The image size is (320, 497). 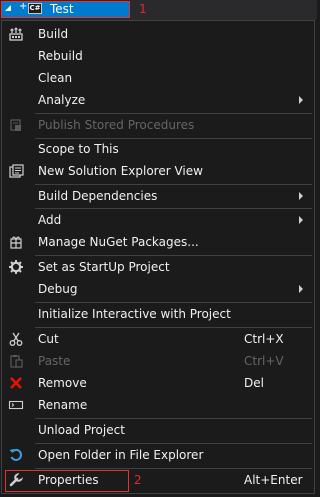 What do you see at coordinates (62, 100) in the screenshot?
I see `menu-item-label: Analyze` at bounding box center [62, 100].